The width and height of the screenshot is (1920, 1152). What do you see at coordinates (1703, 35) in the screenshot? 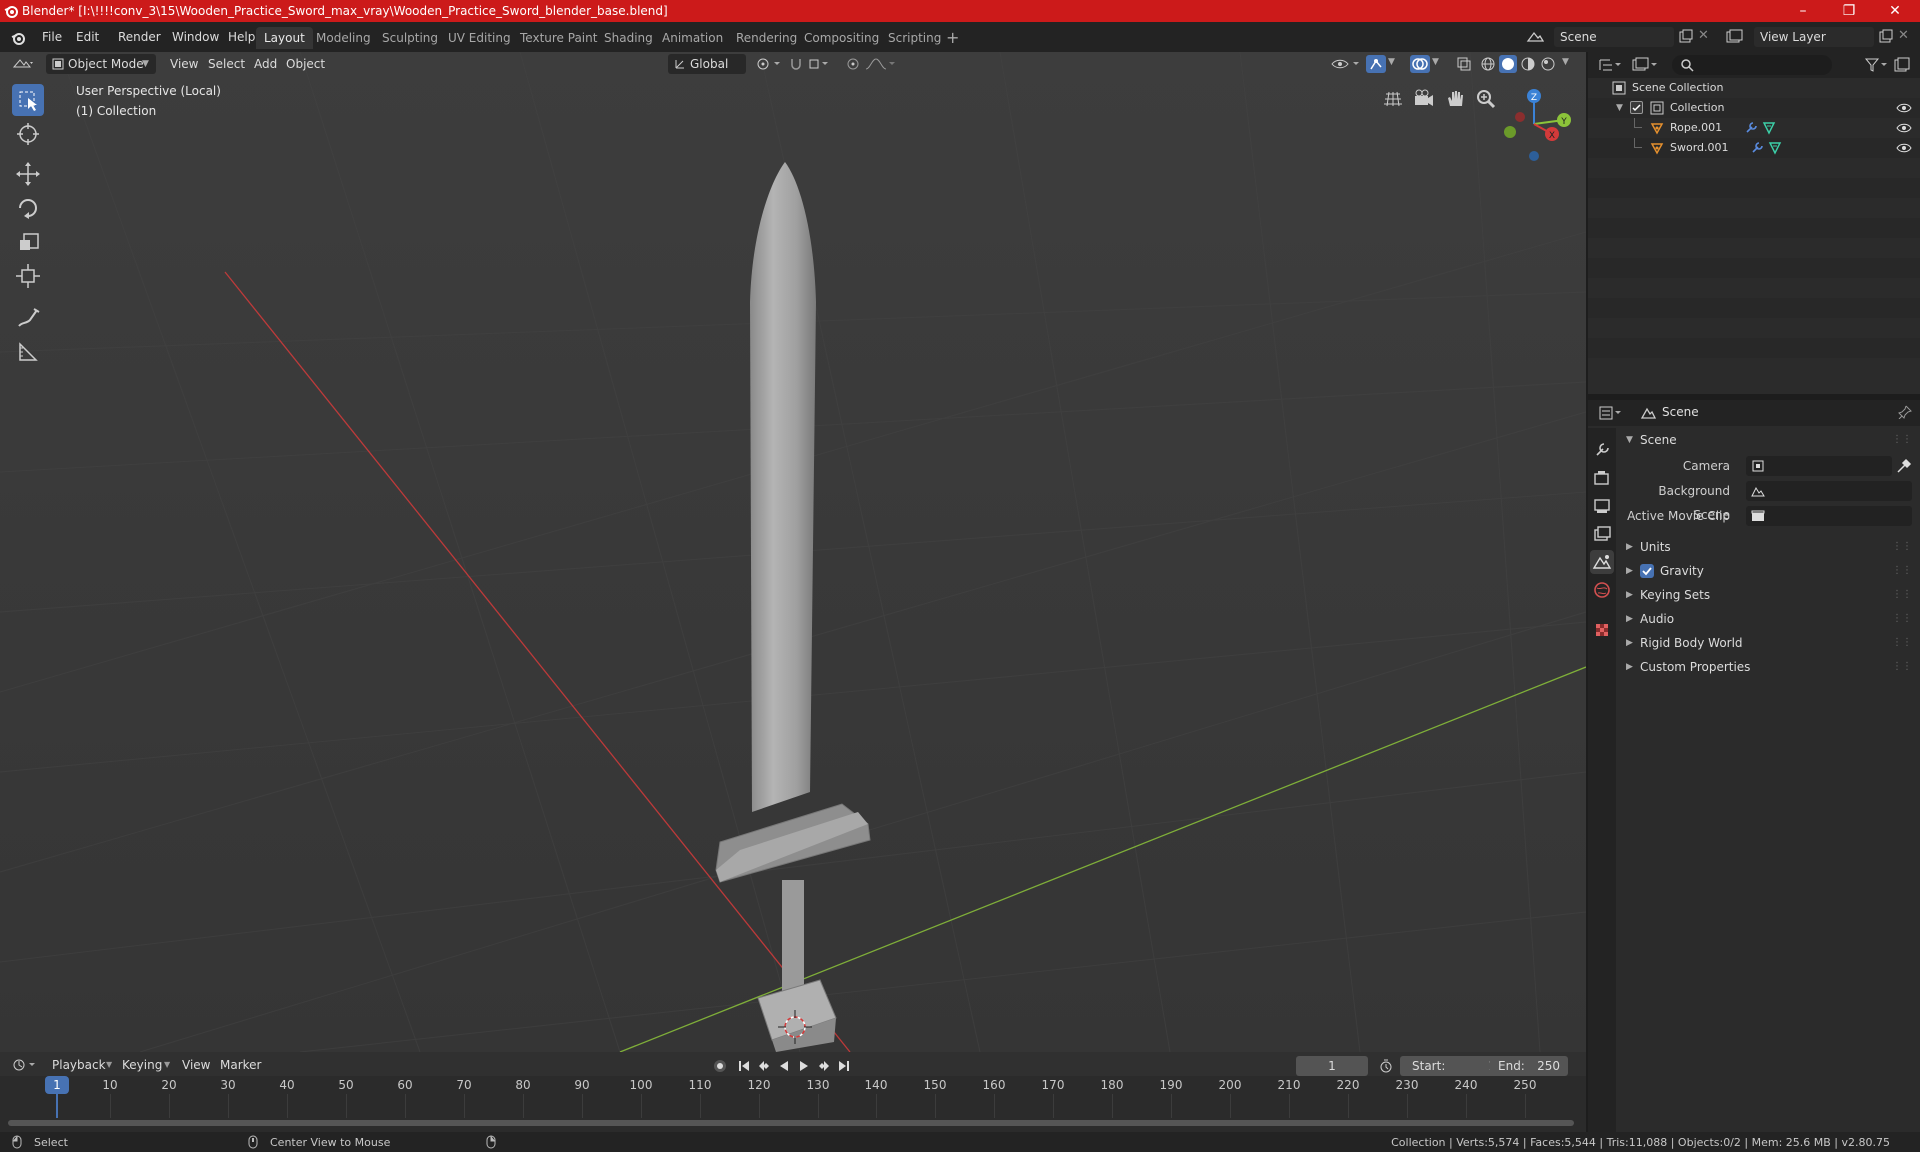
I see `remove-scene-icon: ✕` at bounding box center [1703, 35].